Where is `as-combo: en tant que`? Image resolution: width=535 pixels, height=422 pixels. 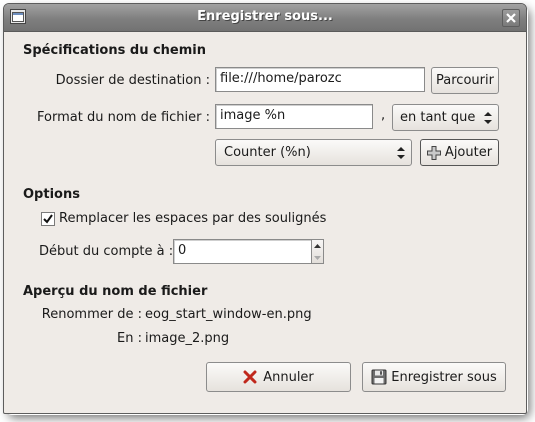
as-combo: en tant que is located at coordinates (445, 117).